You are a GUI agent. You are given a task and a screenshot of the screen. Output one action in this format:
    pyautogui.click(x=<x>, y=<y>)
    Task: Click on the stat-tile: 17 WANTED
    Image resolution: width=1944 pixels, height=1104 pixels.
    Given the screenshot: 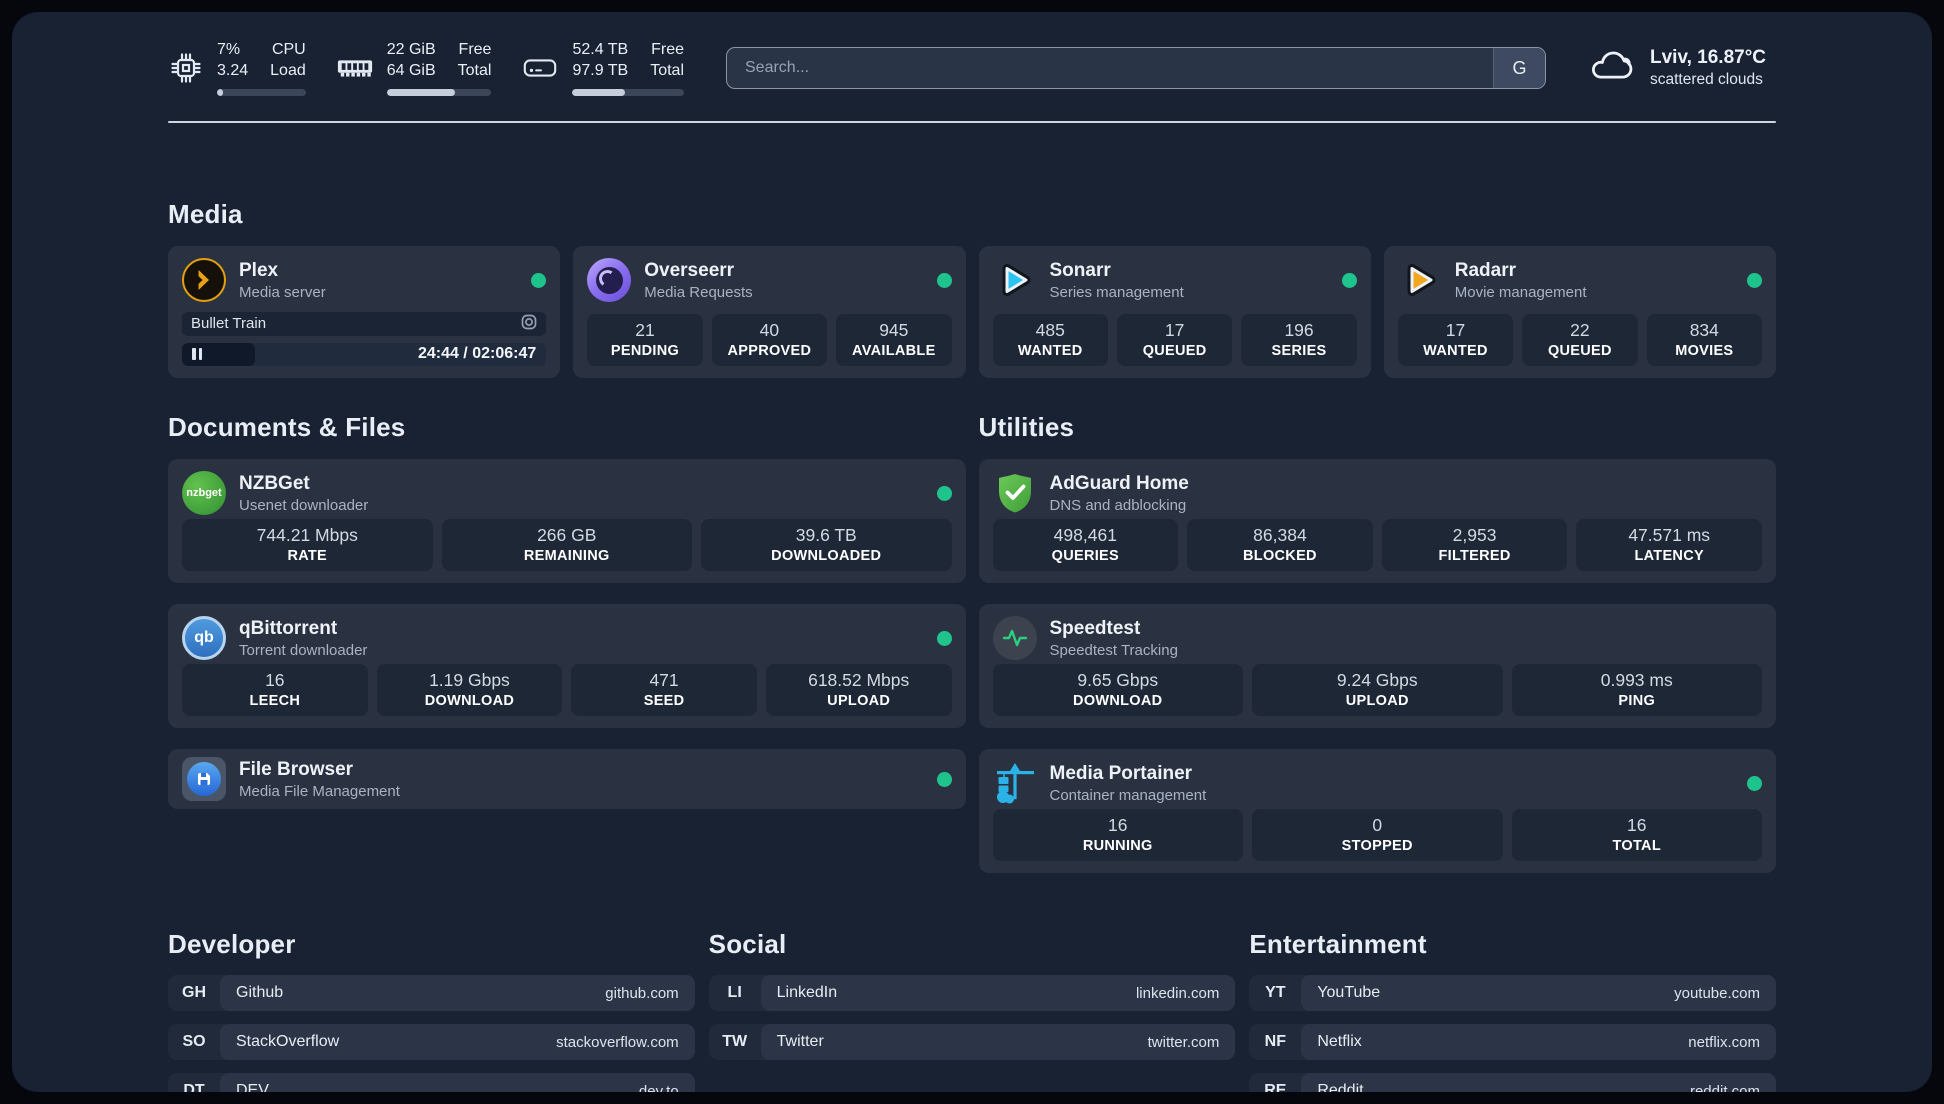 What is the action you would take?
    pyautogui.click(x=1455, y=340)
    